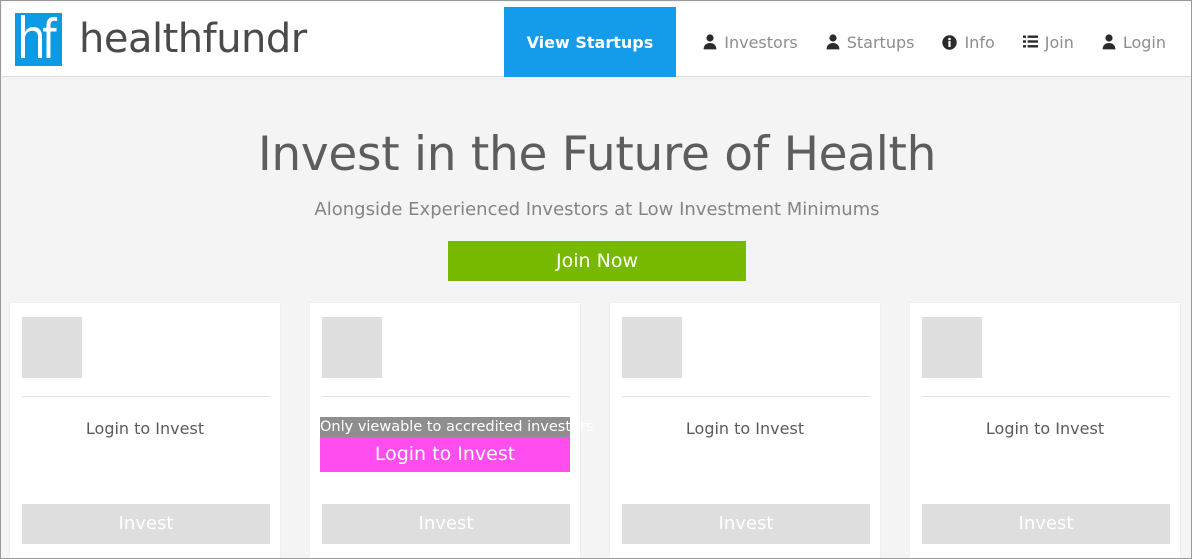  I want to click on nav-label-view-startups: View Startups, so click(590, 42).